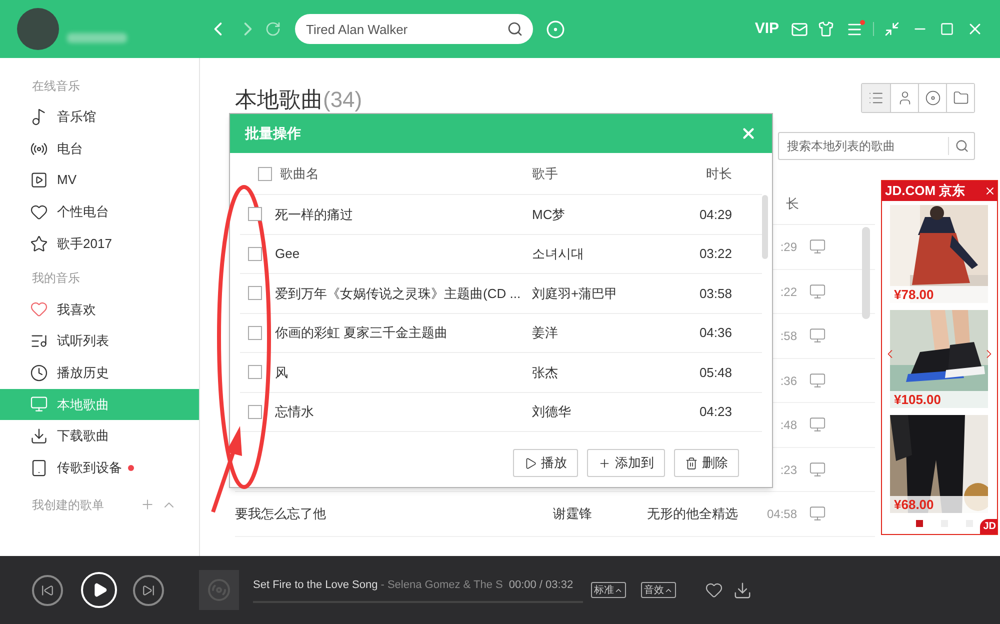  I want to click on maximize-icon, so click(947, 29).